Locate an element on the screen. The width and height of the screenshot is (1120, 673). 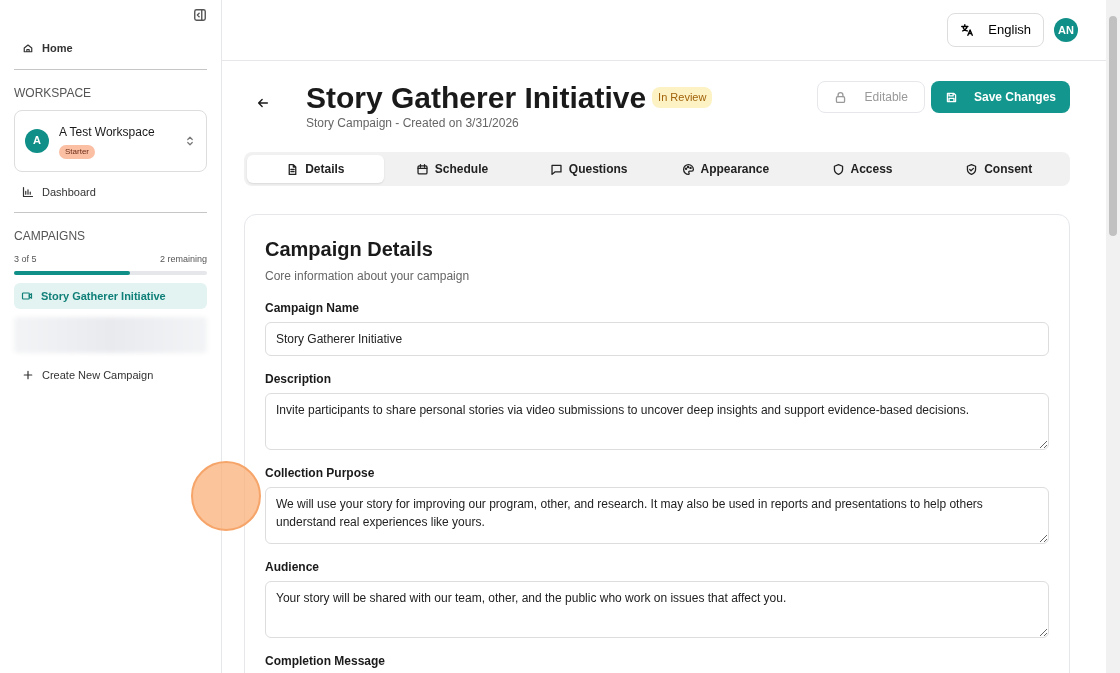
campaign-item: Story Gatherer Initiative is located at coordinates (110, 295).